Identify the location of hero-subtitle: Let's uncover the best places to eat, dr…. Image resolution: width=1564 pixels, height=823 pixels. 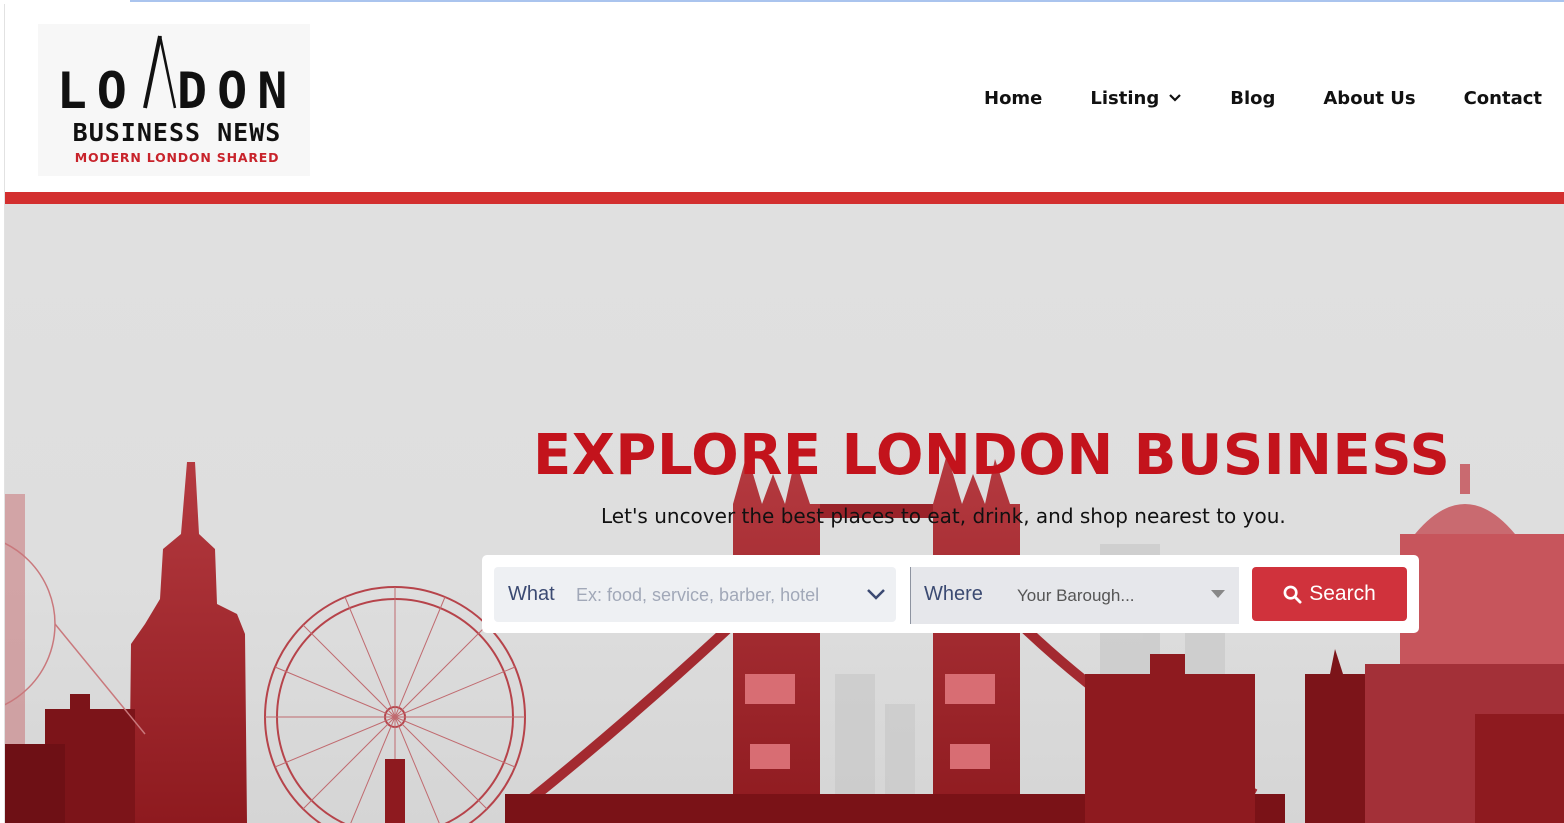
(943, 516).